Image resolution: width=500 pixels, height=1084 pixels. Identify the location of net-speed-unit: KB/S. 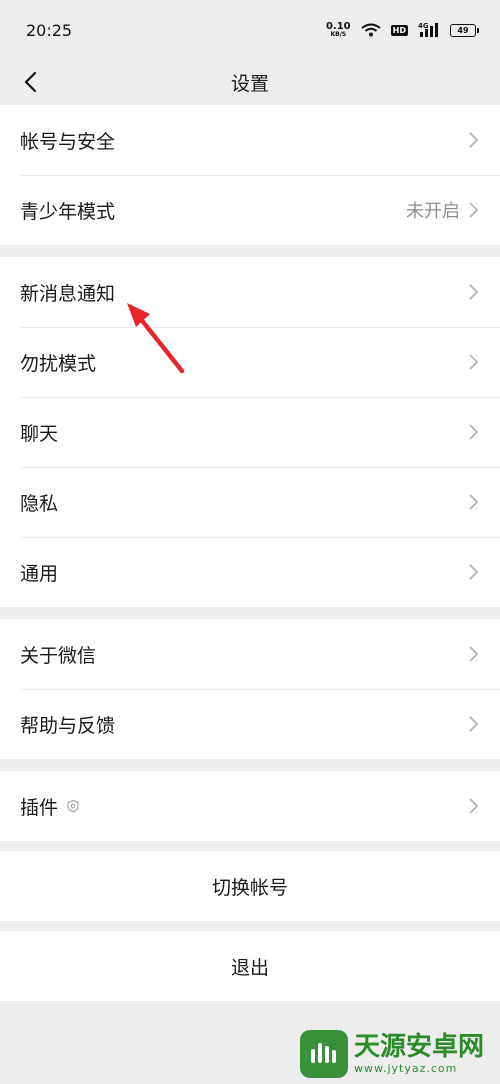
(338, 34).